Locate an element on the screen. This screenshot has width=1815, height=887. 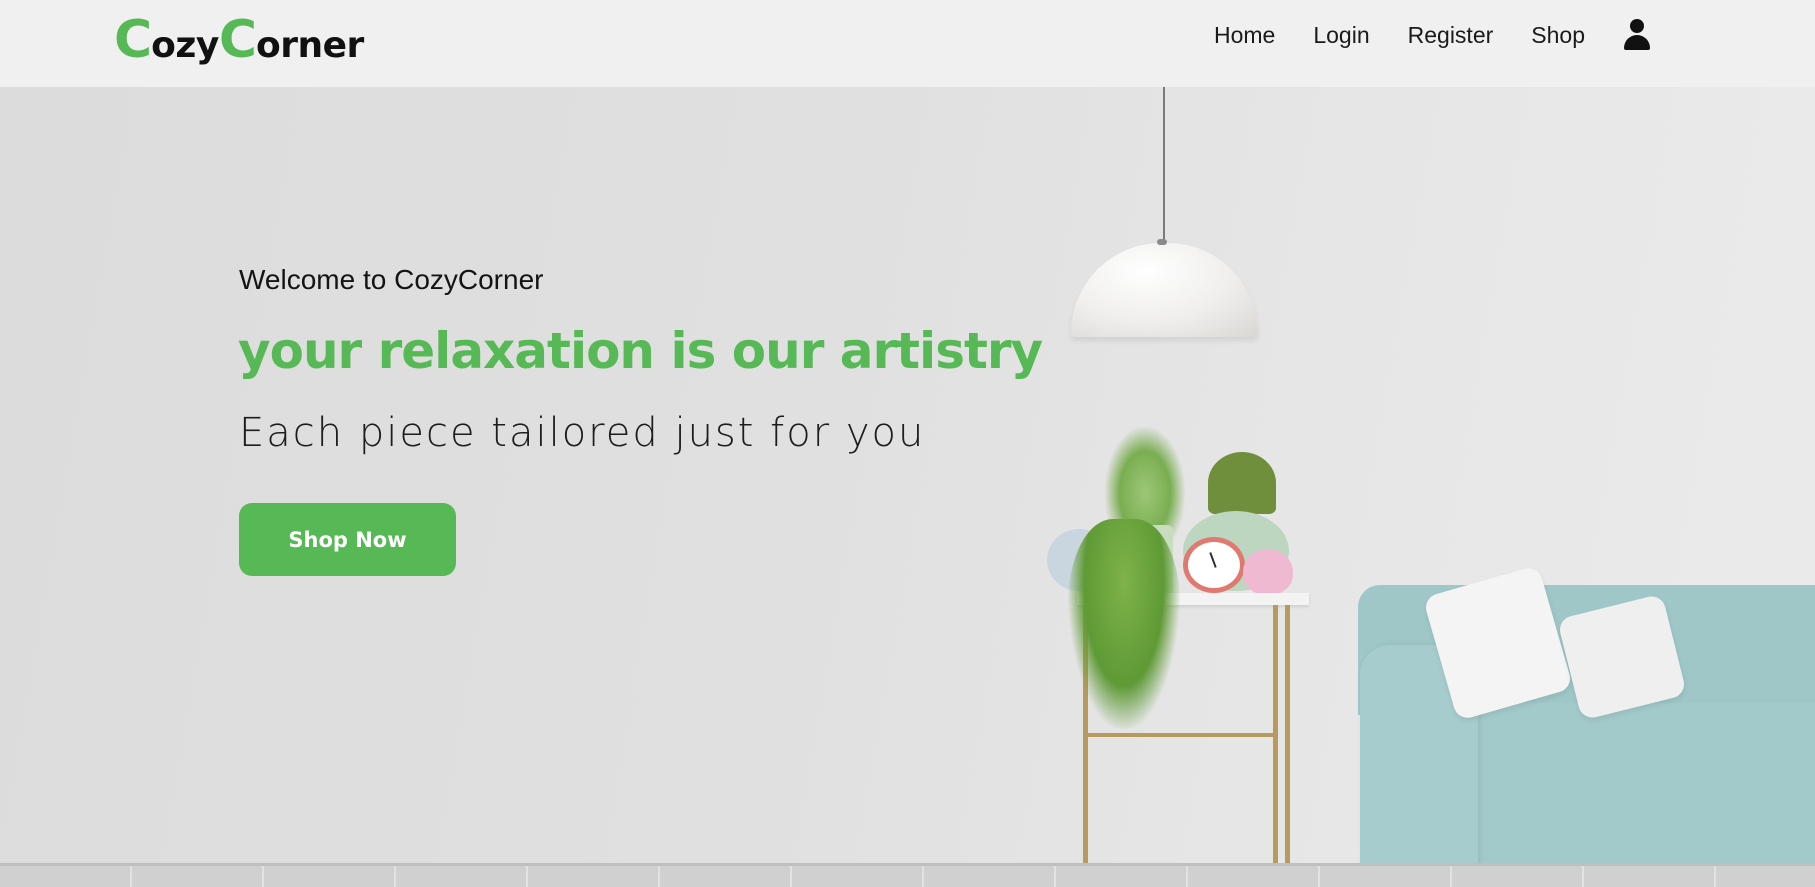
nav-link-home: Home is located at coordinates (1244, 35).